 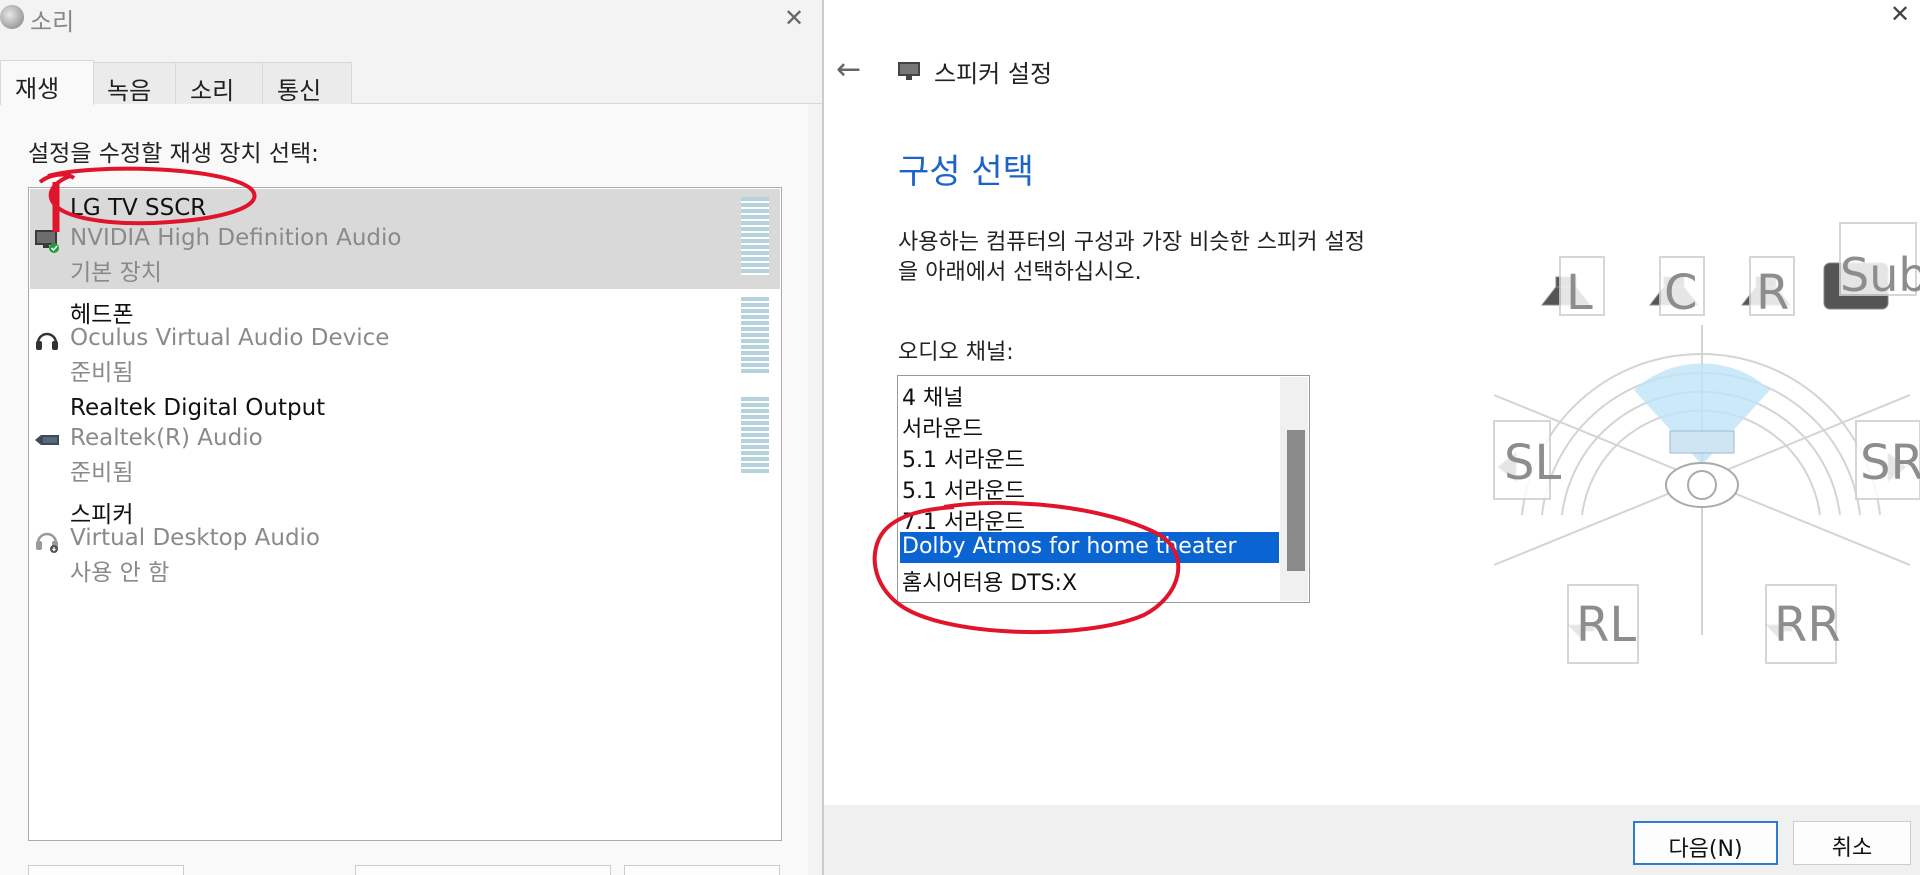 What do you see at coordinates (405, 339) in the screenshot?
I see `device-item-headphones: 헤드폰 Oculus Virtual Audio Device 준비됨` at bounding box center [405, 339].